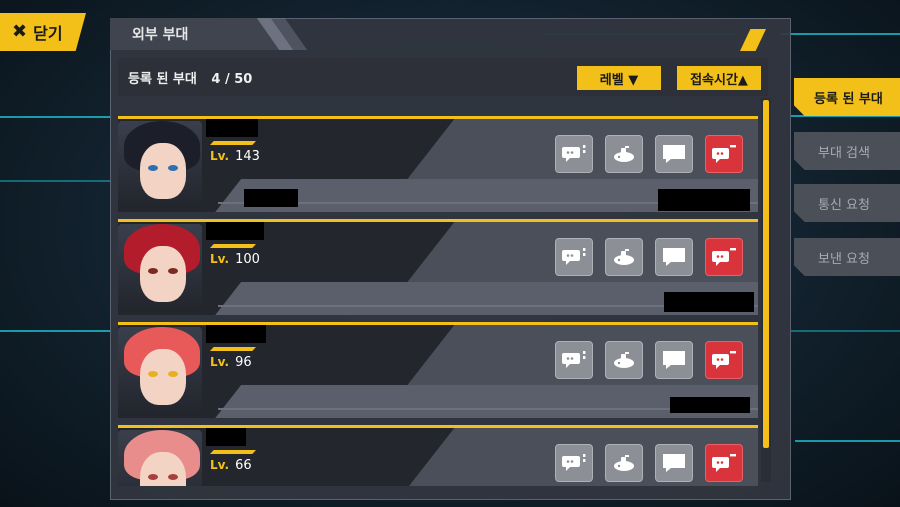 Image resolution: width=900 pixels, height=507 pixels. I want to click on friend-row: Lv. 66, so click(438, 455).